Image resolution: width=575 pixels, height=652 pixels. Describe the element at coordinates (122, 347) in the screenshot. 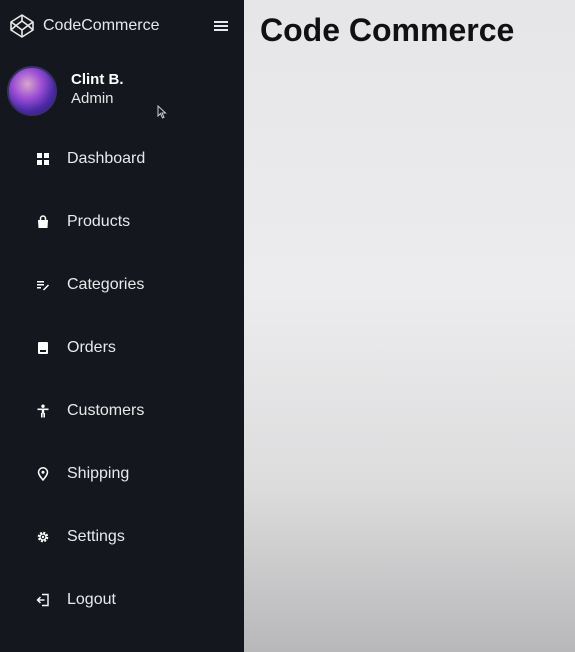

I see `sidebar-item-orders: Orders` at that location.